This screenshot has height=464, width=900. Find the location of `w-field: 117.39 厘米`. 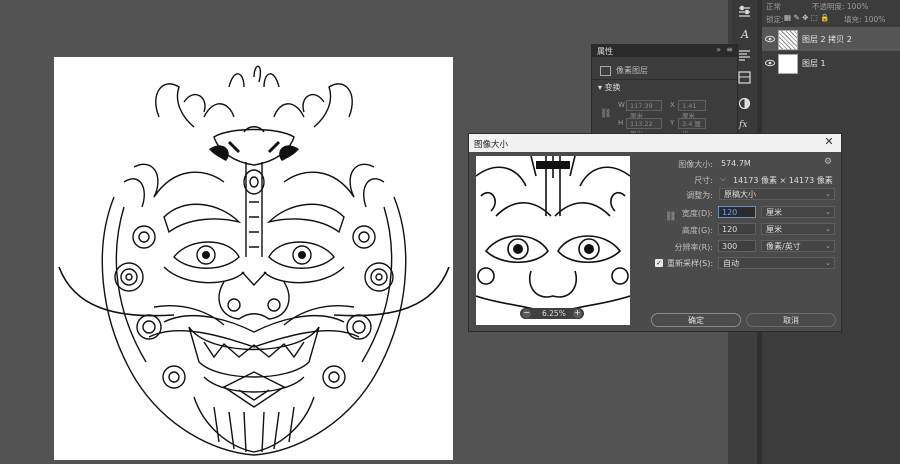

w-field: 117.39 厘米 is located at coordinates (644, 110).